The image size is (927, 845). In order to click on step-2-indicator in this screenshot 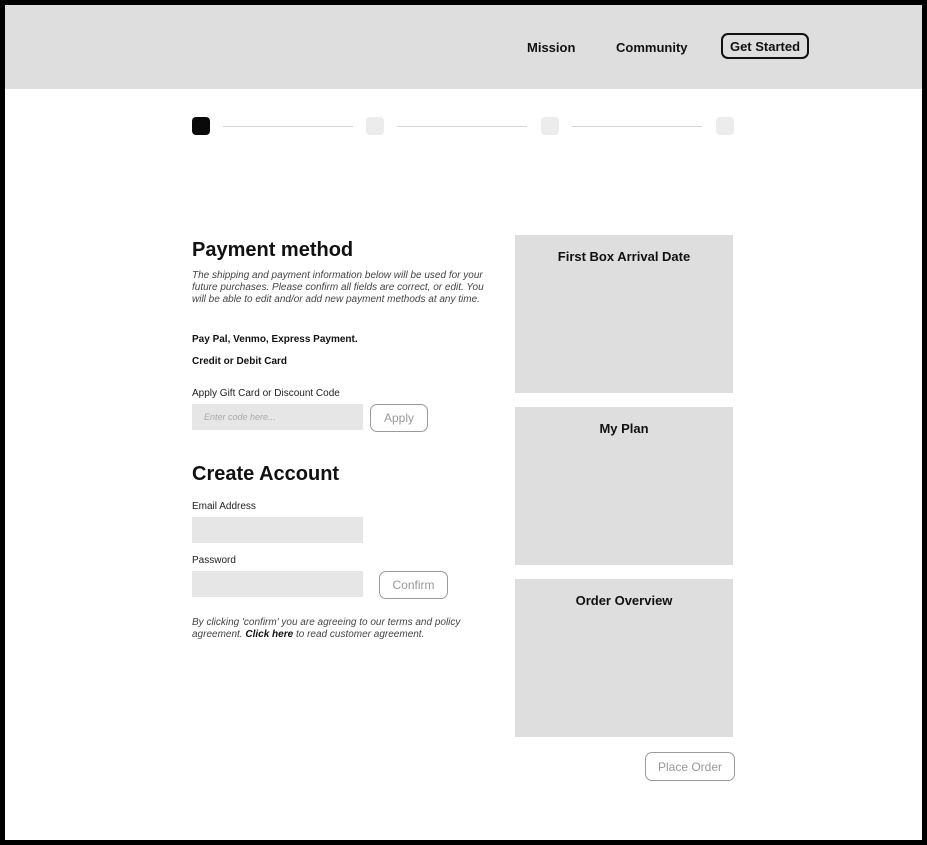, I will do `click(375, 126)`.